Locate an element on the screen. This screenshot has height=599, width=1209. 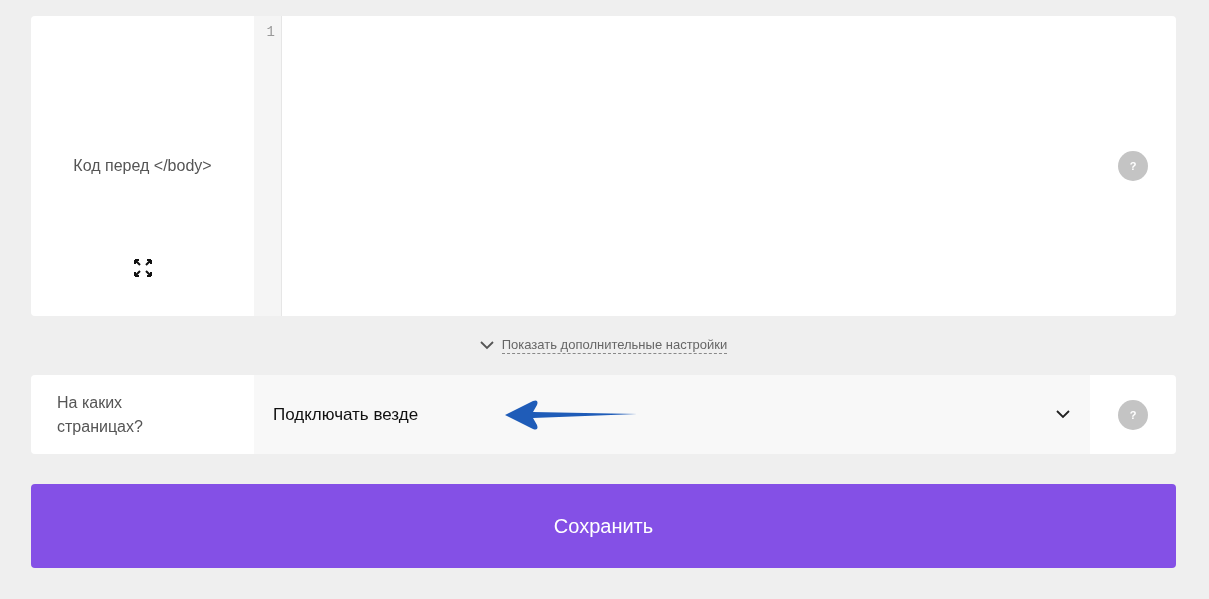
line-number: 1 is located at coordinates (270, 32).